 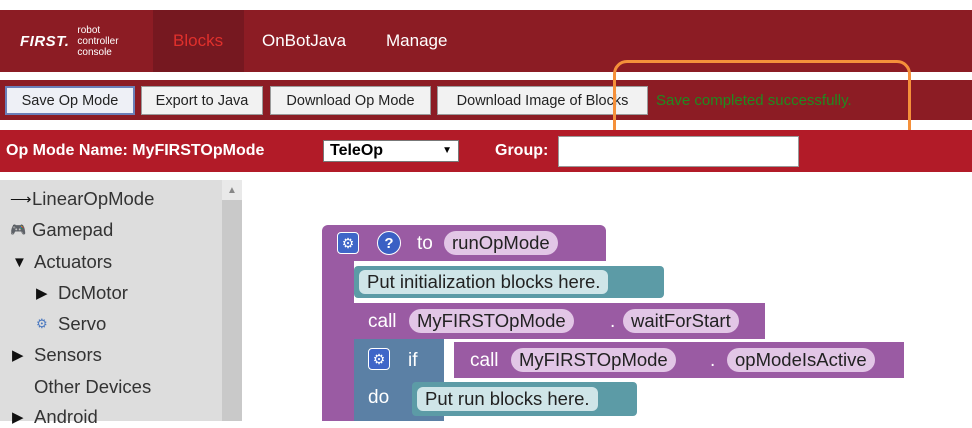 What do you see at coordinates (232, 300) in the screenshot?
I see `toolbox-scrollbar: ▲` at bounding box center [232, 300].